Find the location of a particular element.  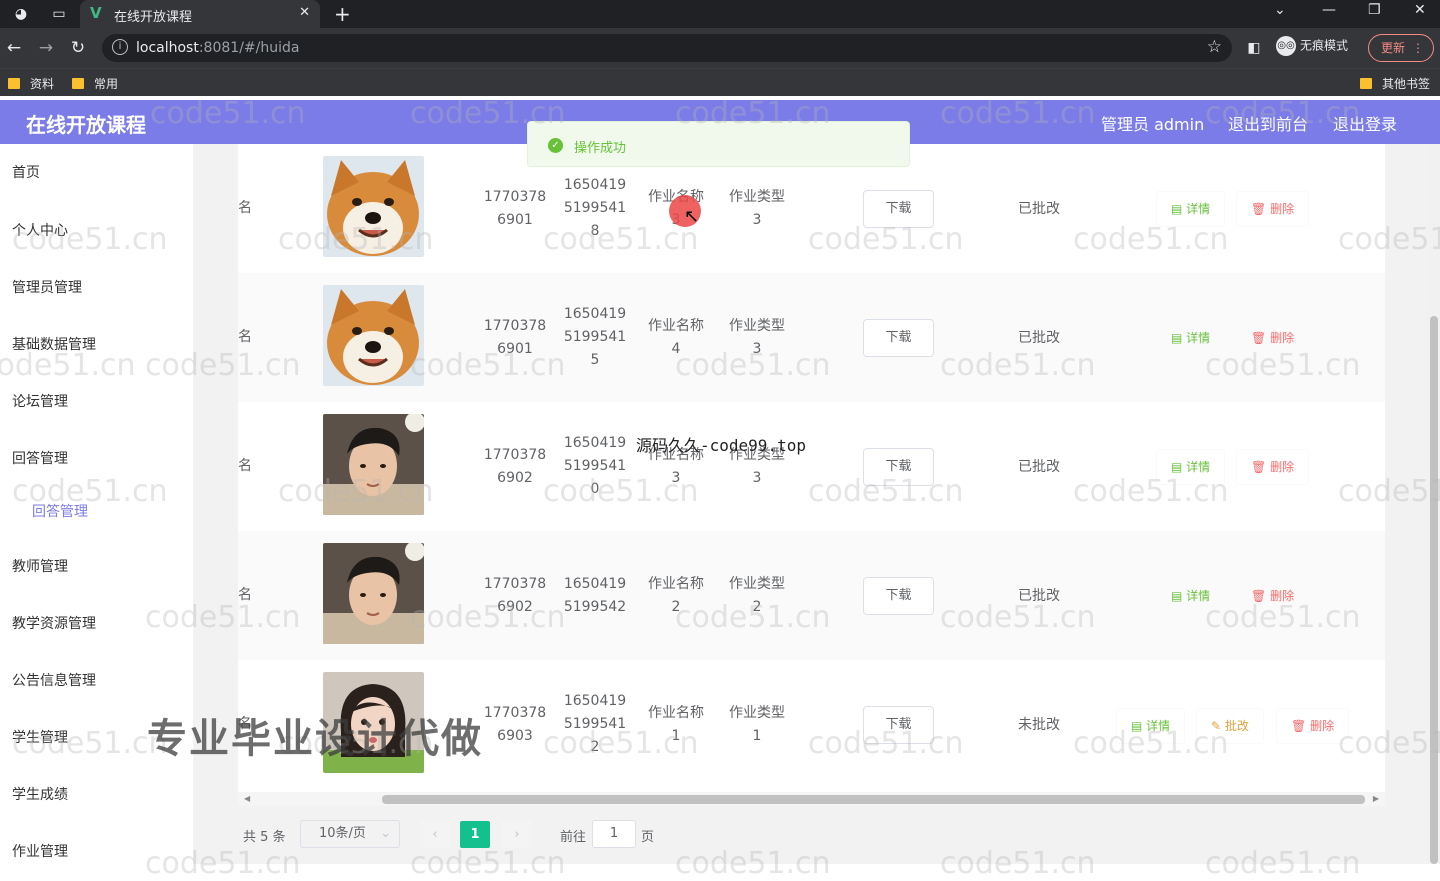

chevron-down-icon: ⌄ is located at coordinates (385, 833).